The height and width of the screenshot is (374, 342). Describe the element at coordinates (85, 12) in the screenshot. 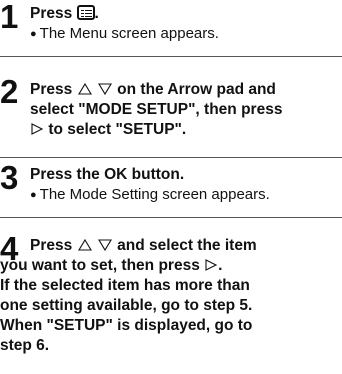

I see `menu-button-icon` at that location.